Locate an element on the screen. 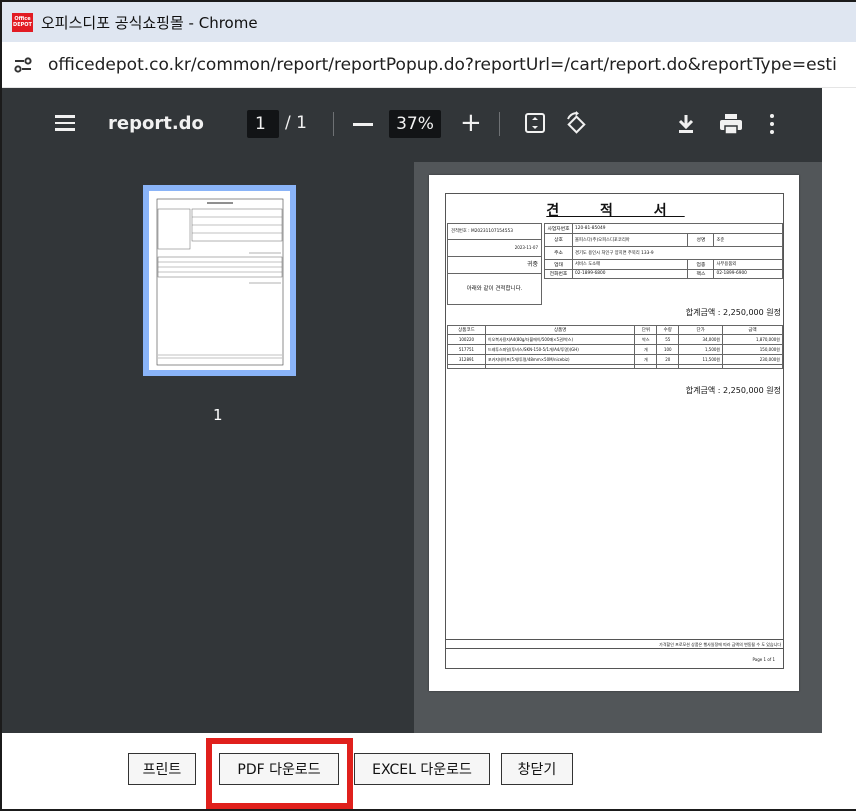 The image size is (856, 811). menu-icon is located at coordinates (65, 123).